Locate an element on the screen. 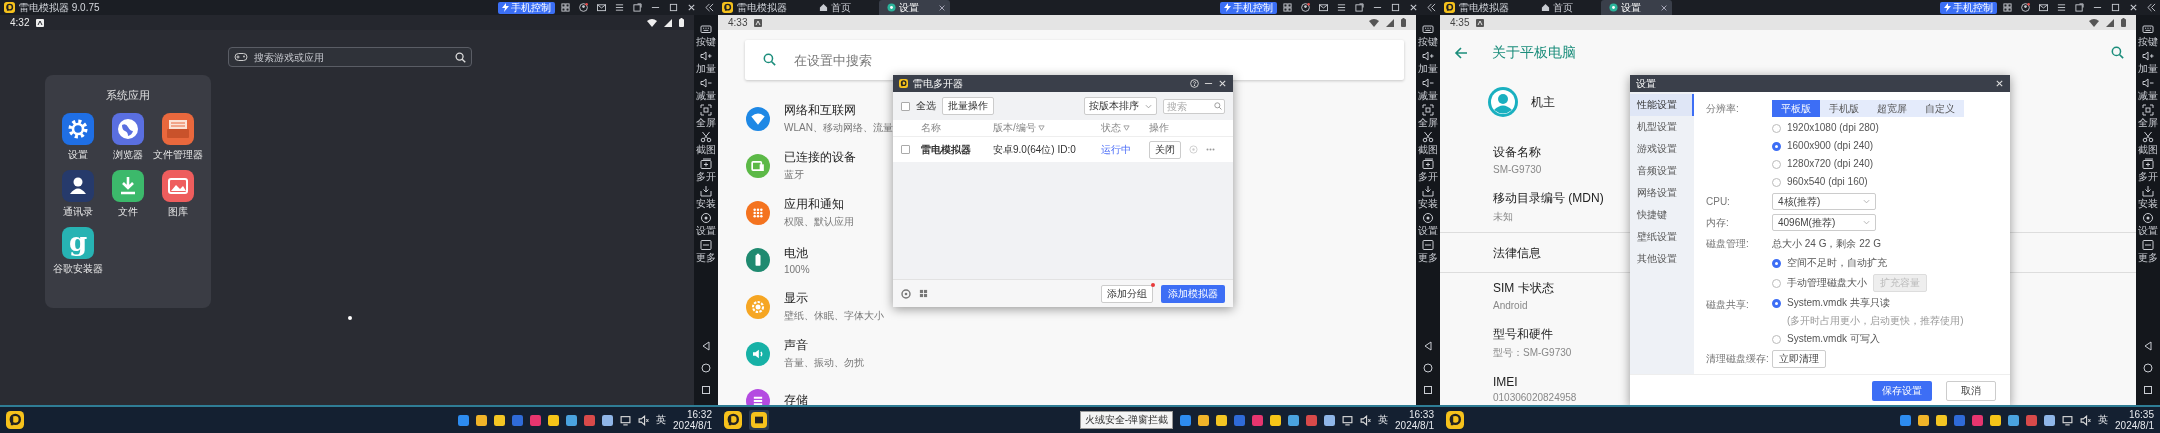  info-title: 设备名称 is located at coordinates (1517, 152).